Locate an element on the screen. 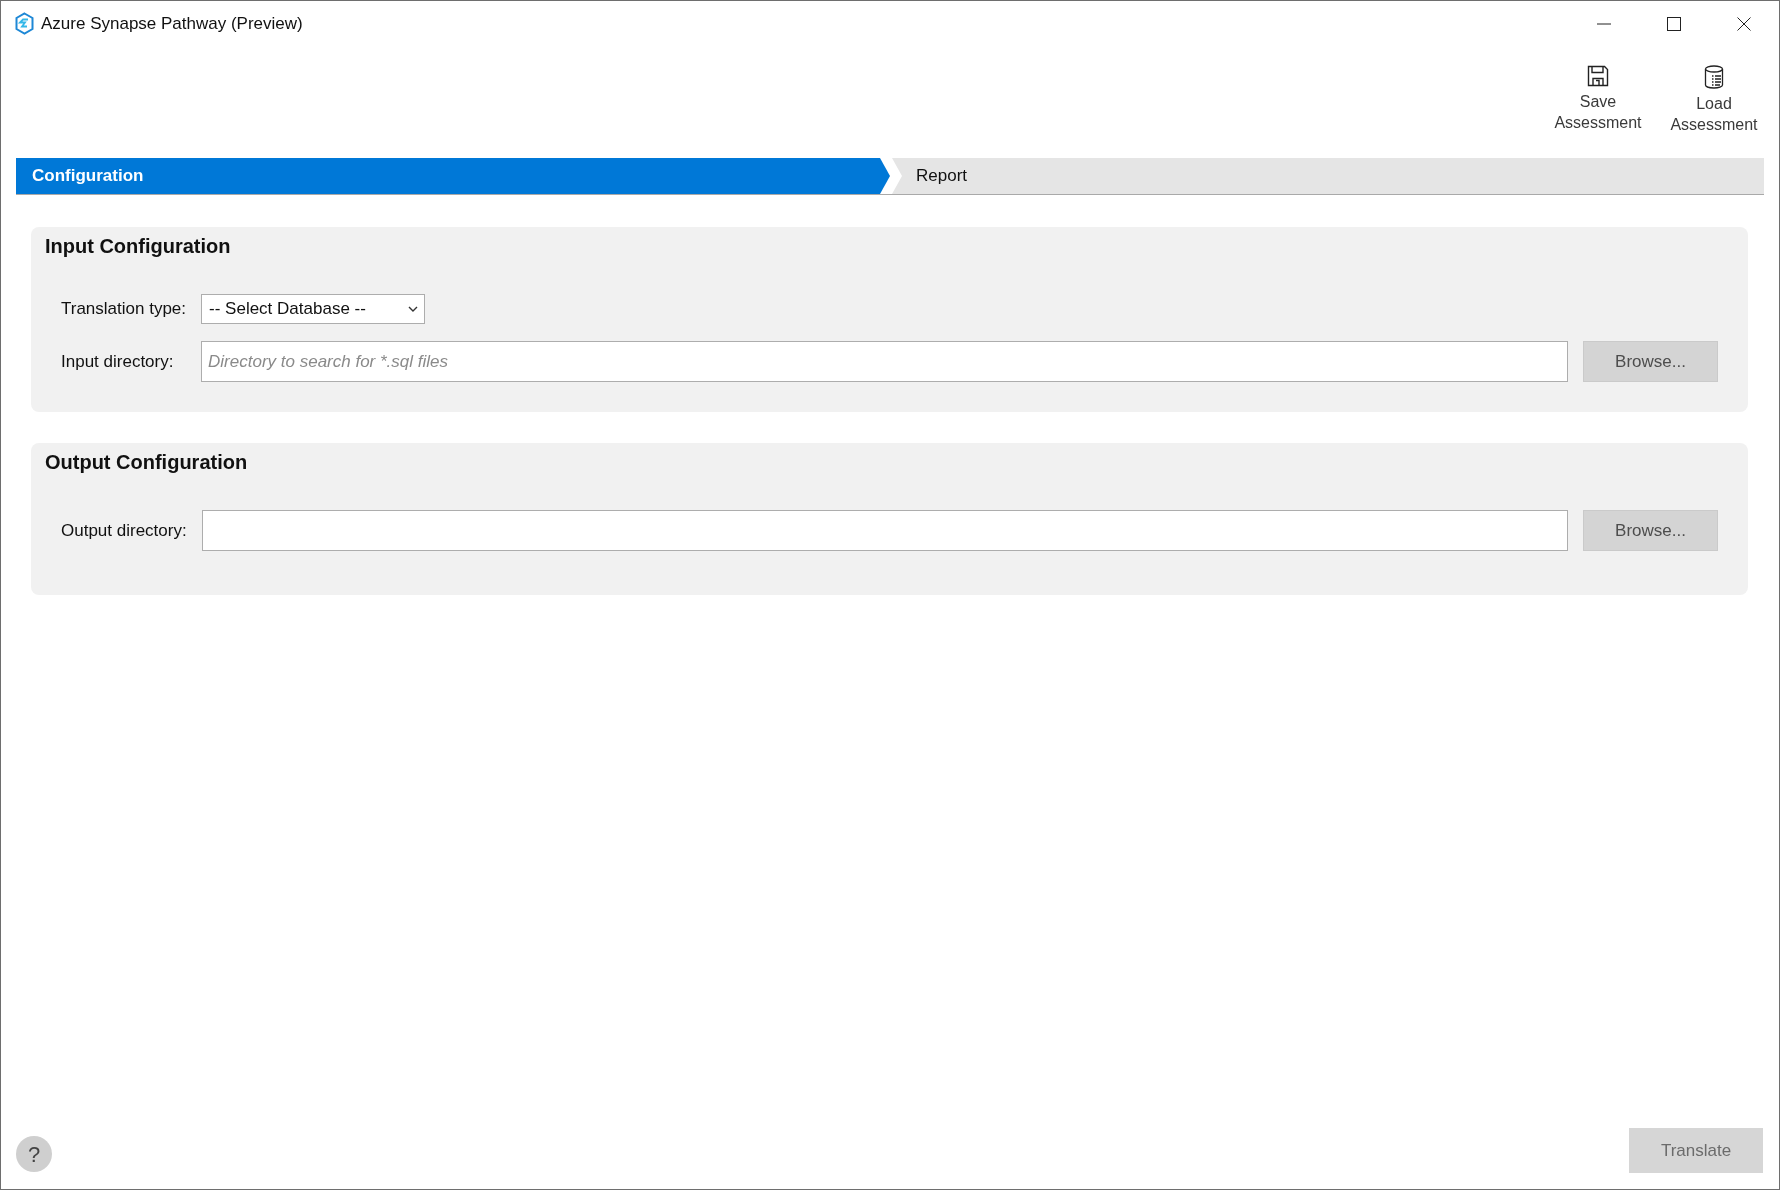 This screenshot has width=1780, height=1190. hexagon-logo-icon is located at coordinates (24, 23).